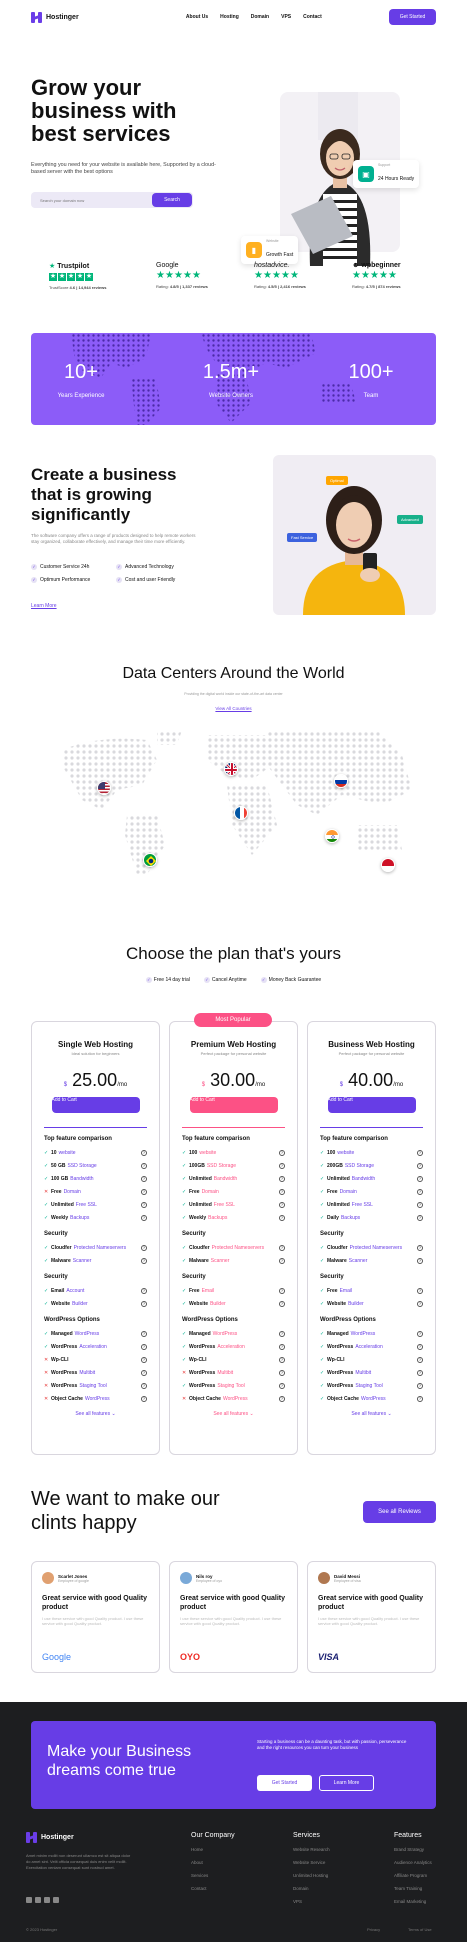  Describe the element at coordinates (311, 1862) in the screenshot. I see `footer-link: Website Service` at that location.